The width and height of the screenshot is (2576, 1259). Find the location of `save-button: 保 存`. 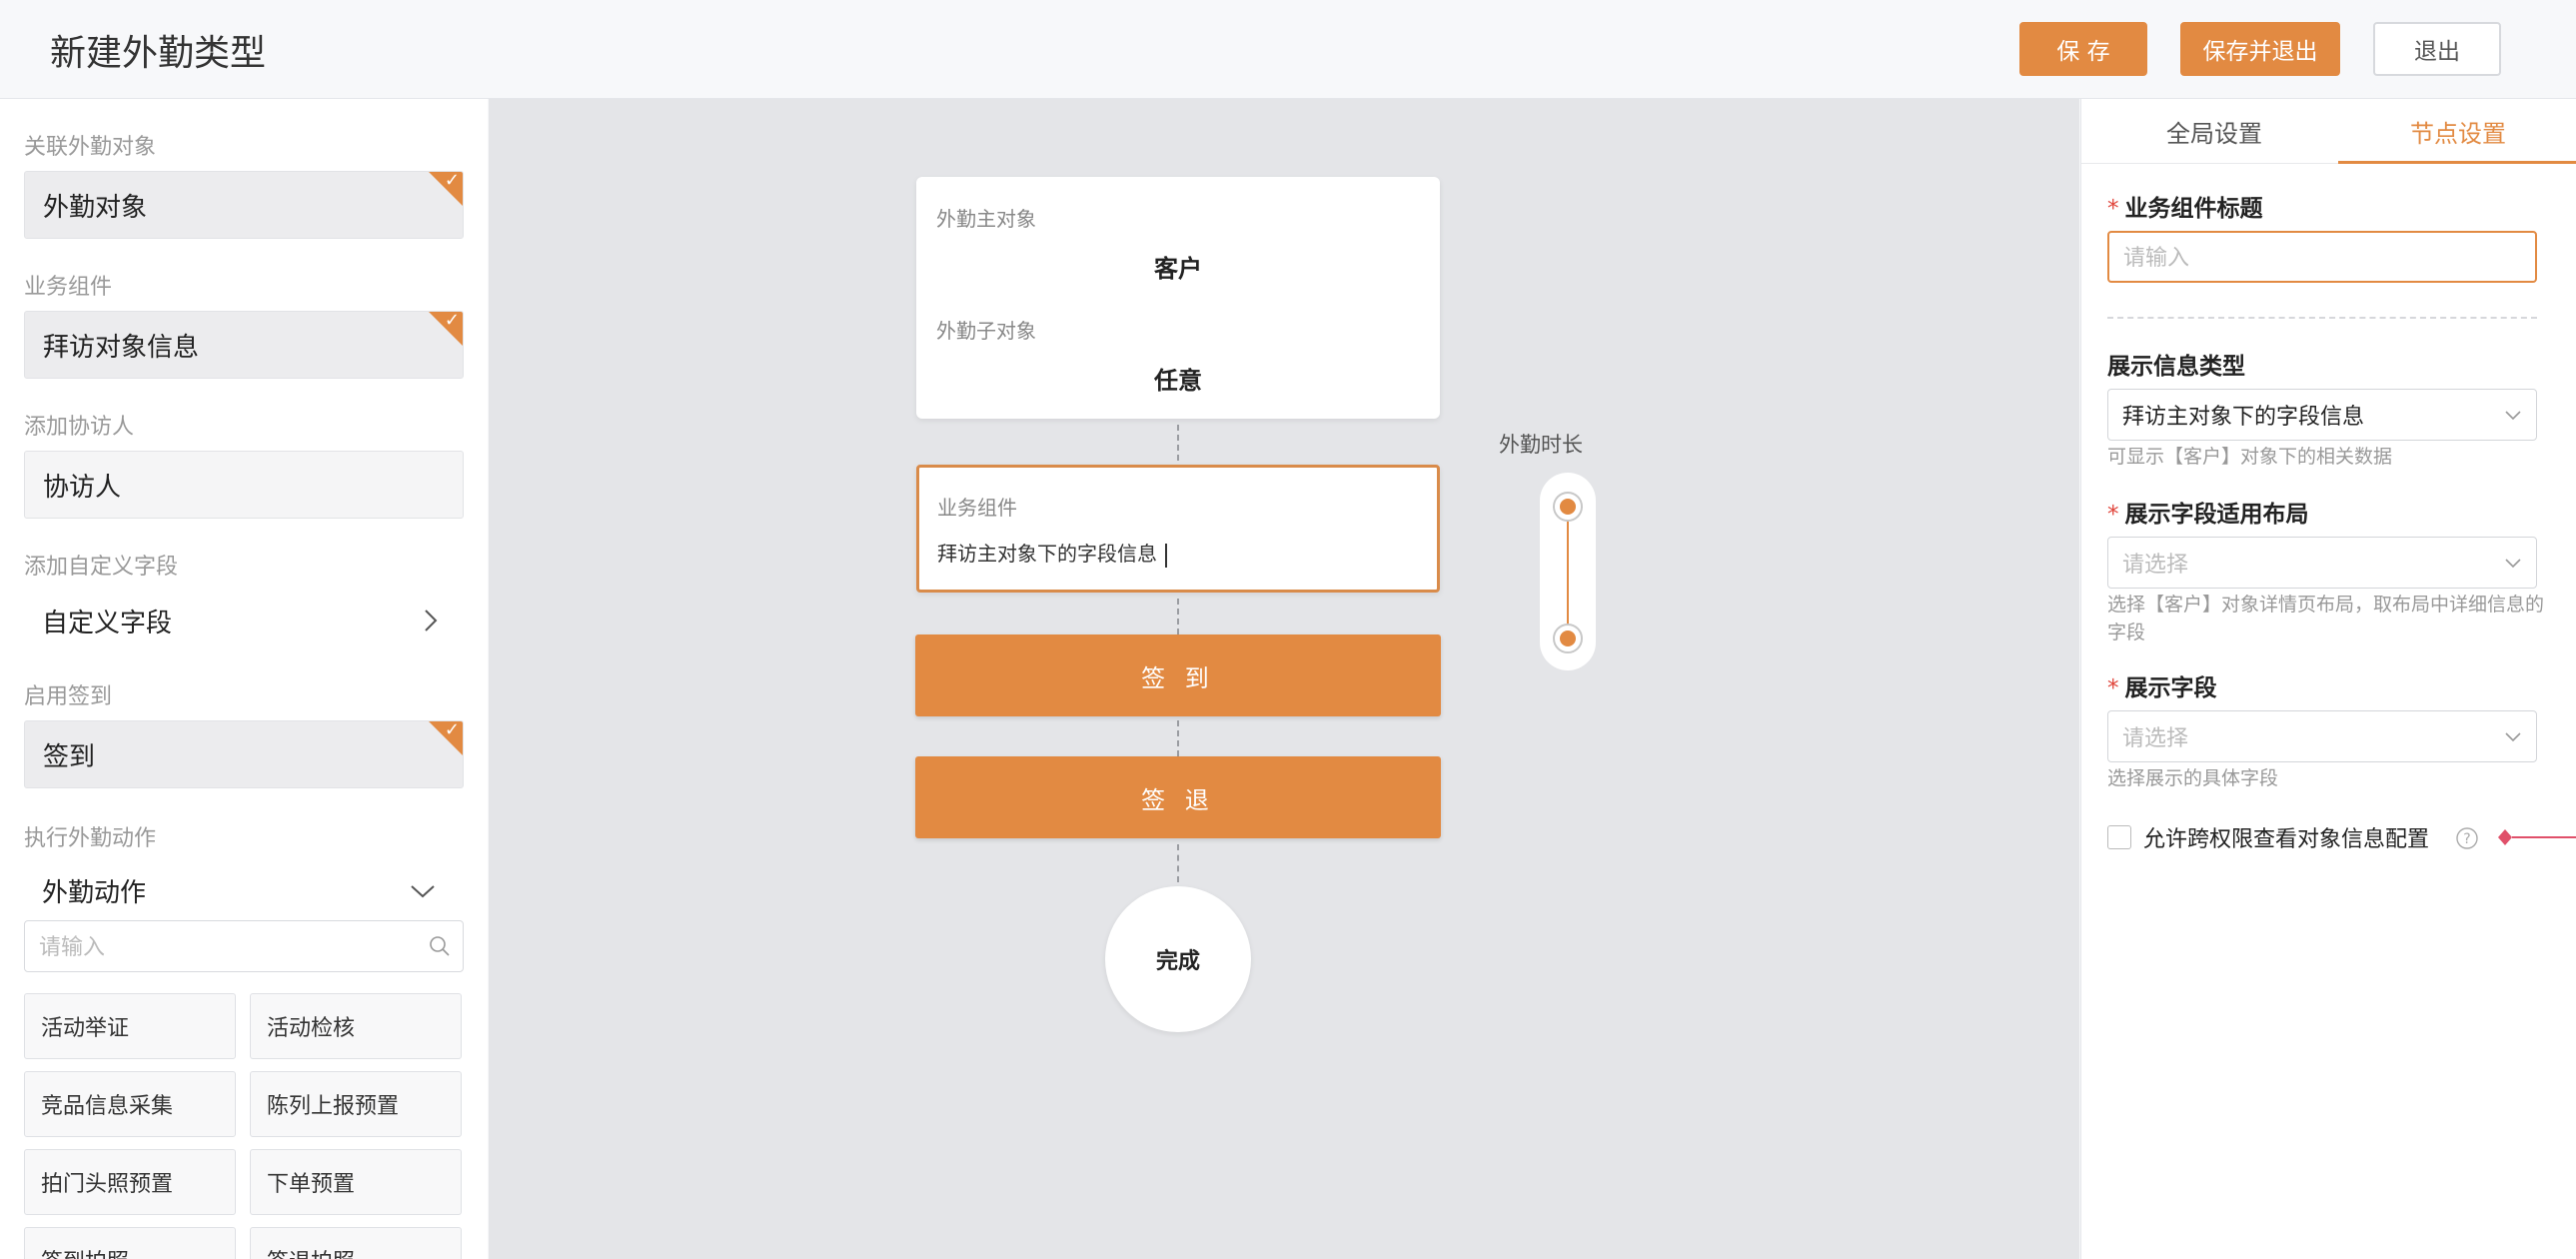

save-button: 保 存 is located at coordinates (2083, 49).